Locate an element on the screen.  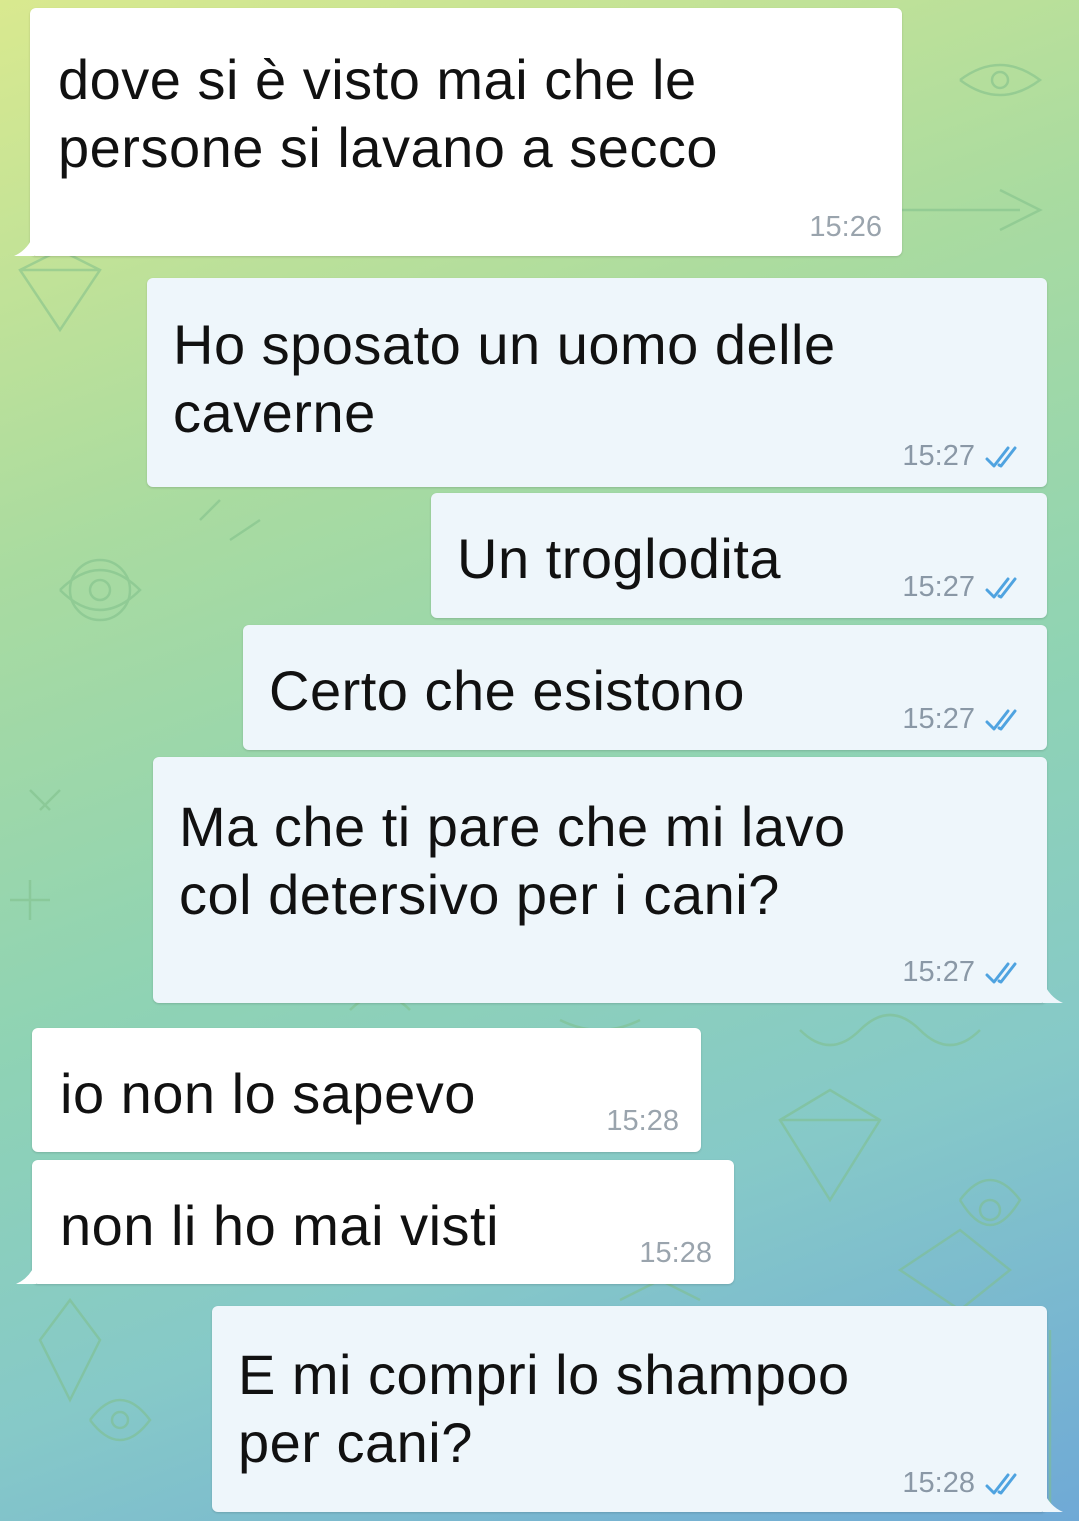
message-meta: 15:26 is located at coordinates (845, 227).